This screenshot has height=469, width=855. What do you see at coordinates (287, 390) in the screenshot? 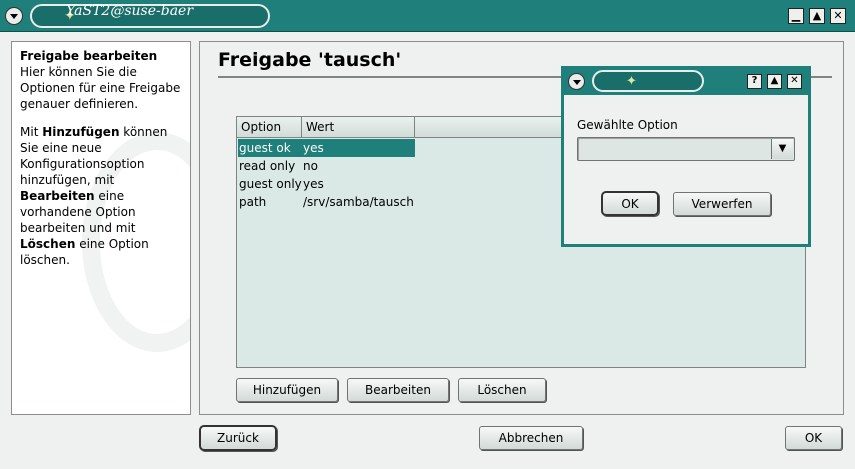
I see `add-button: Hinzufügen` at bounding box center [287, 390].